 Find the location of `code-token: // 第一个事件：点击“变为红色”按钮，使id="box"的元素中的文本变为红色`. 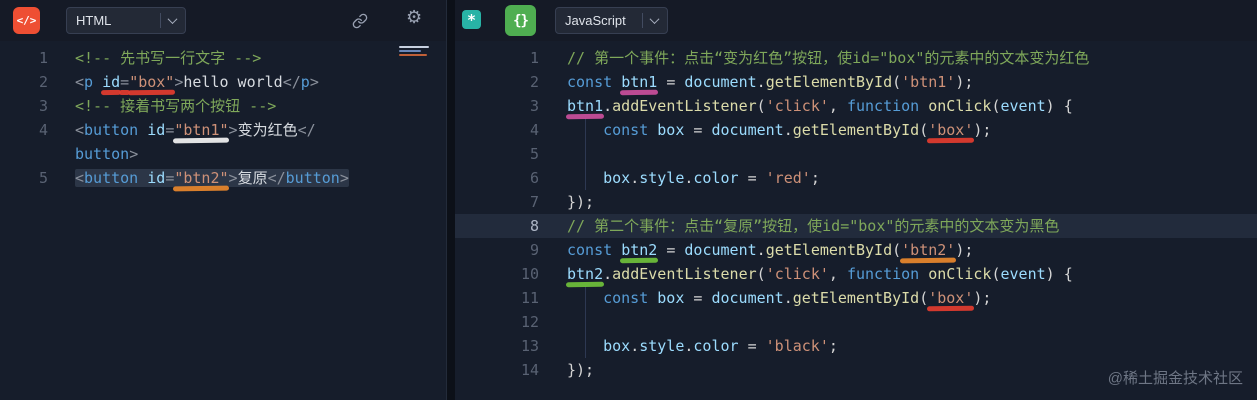

code-token: // 第一个事件：点击“变为红色”按钮，使id="box"的元素中的文本变为红色 is located at coordinates (828, 58).